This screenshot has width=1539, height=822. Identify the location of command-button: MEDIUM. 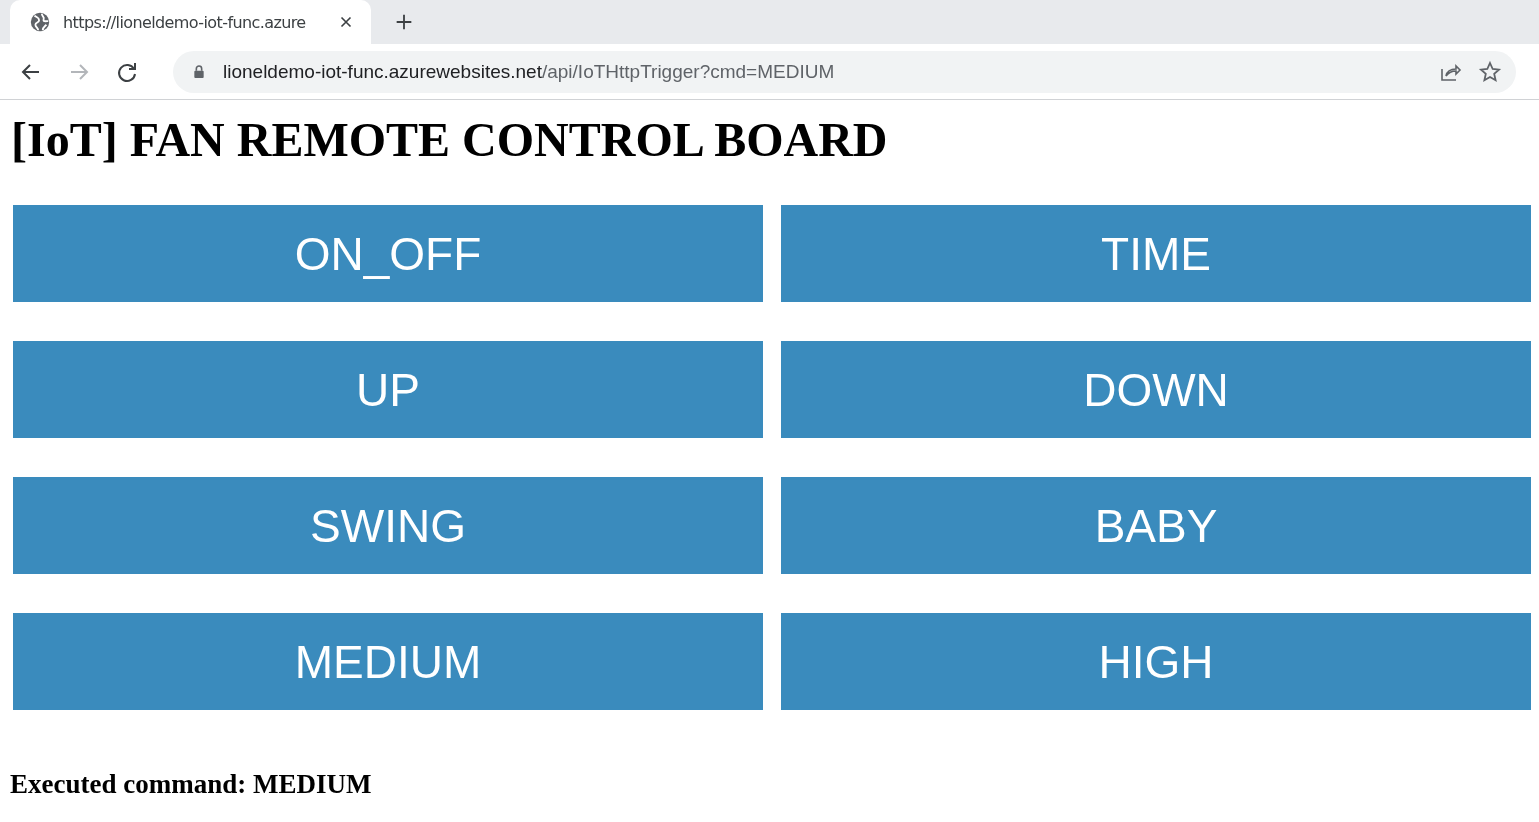
(388, 661).